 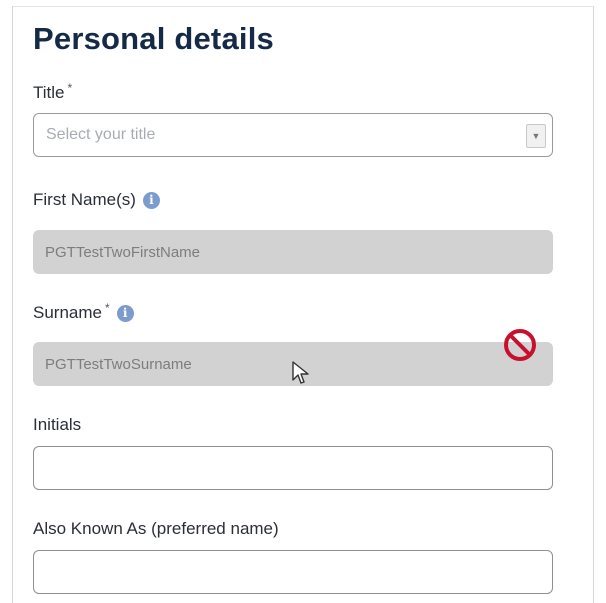 What do you see at coordinates (288, 572) in the screenshot?
I see `aka-input` at bounding box center [288, 572].